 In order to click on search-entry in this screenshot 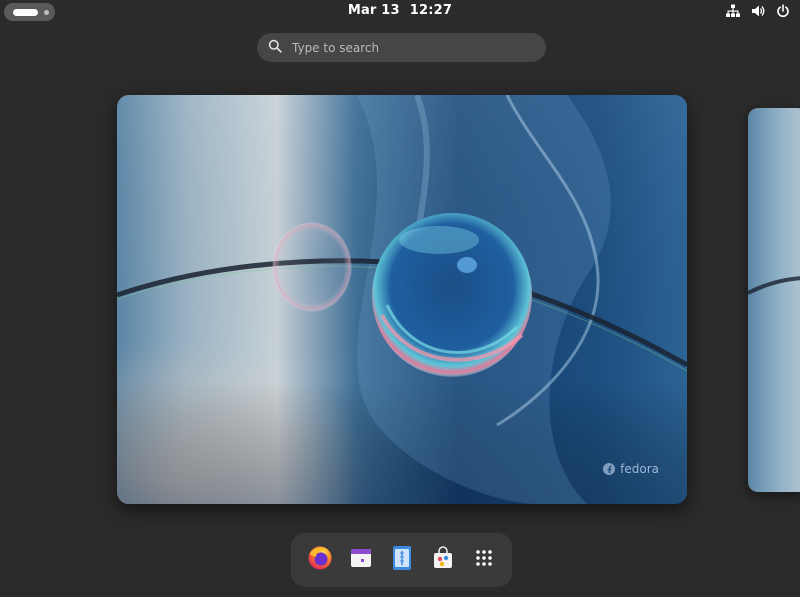, I will do `click(401, 47)`.